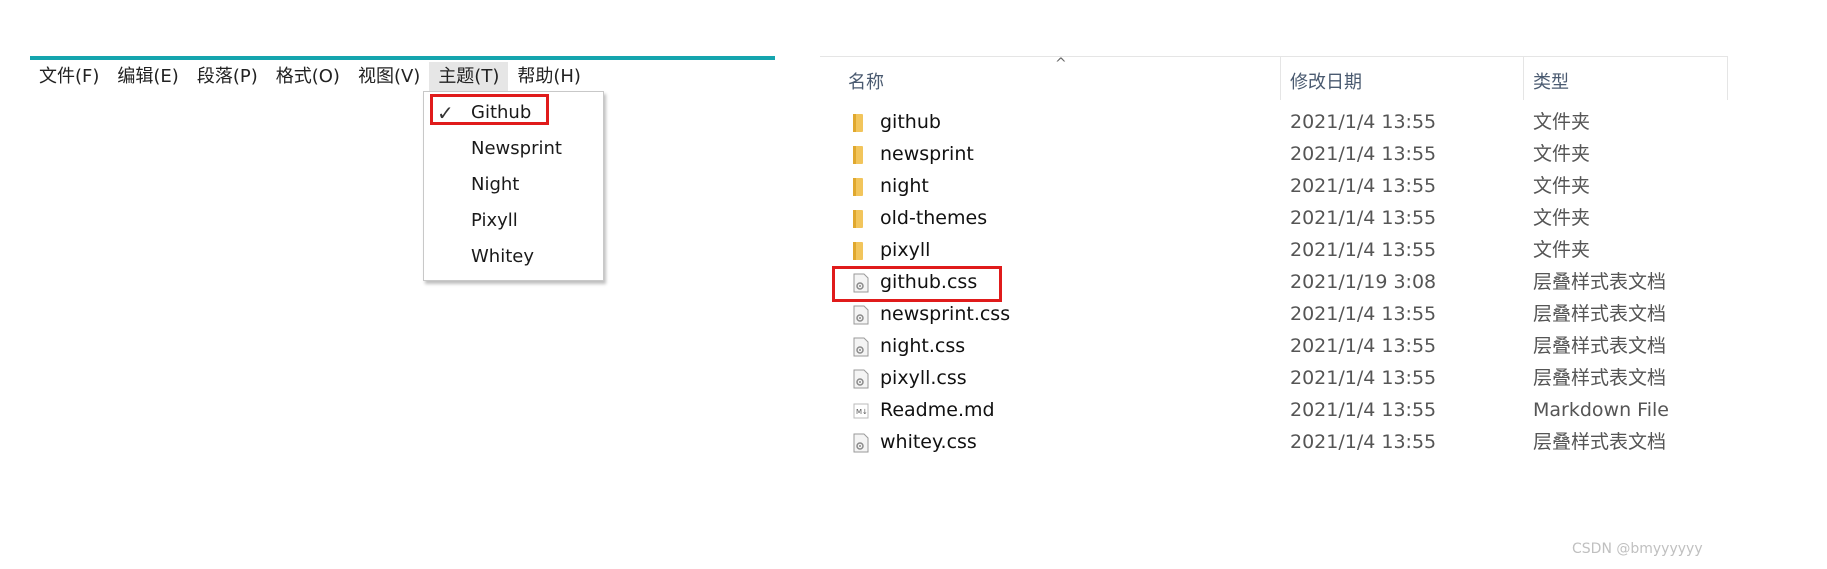 The height and width of the screenshot is (569, 1827). I want to click on column-header-type: 类型, so click(1551, 81).